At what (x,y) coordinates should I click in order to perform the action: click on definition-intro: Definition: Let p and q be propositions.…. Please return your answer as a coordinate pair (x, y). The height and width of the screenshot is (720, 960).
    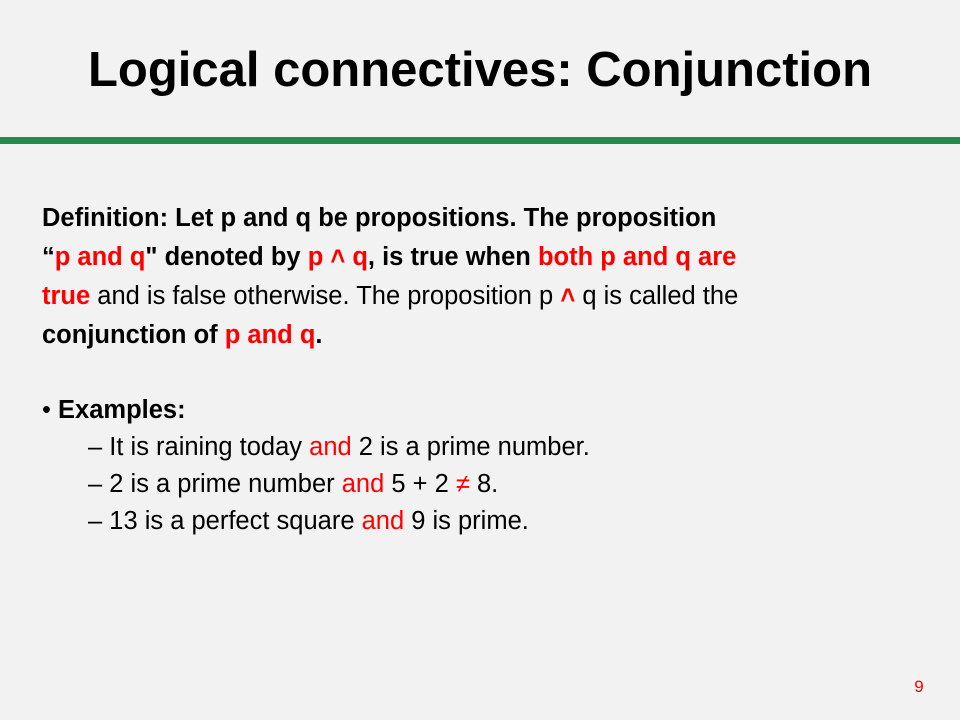
    Looking at the image, I should click on (379, 218).